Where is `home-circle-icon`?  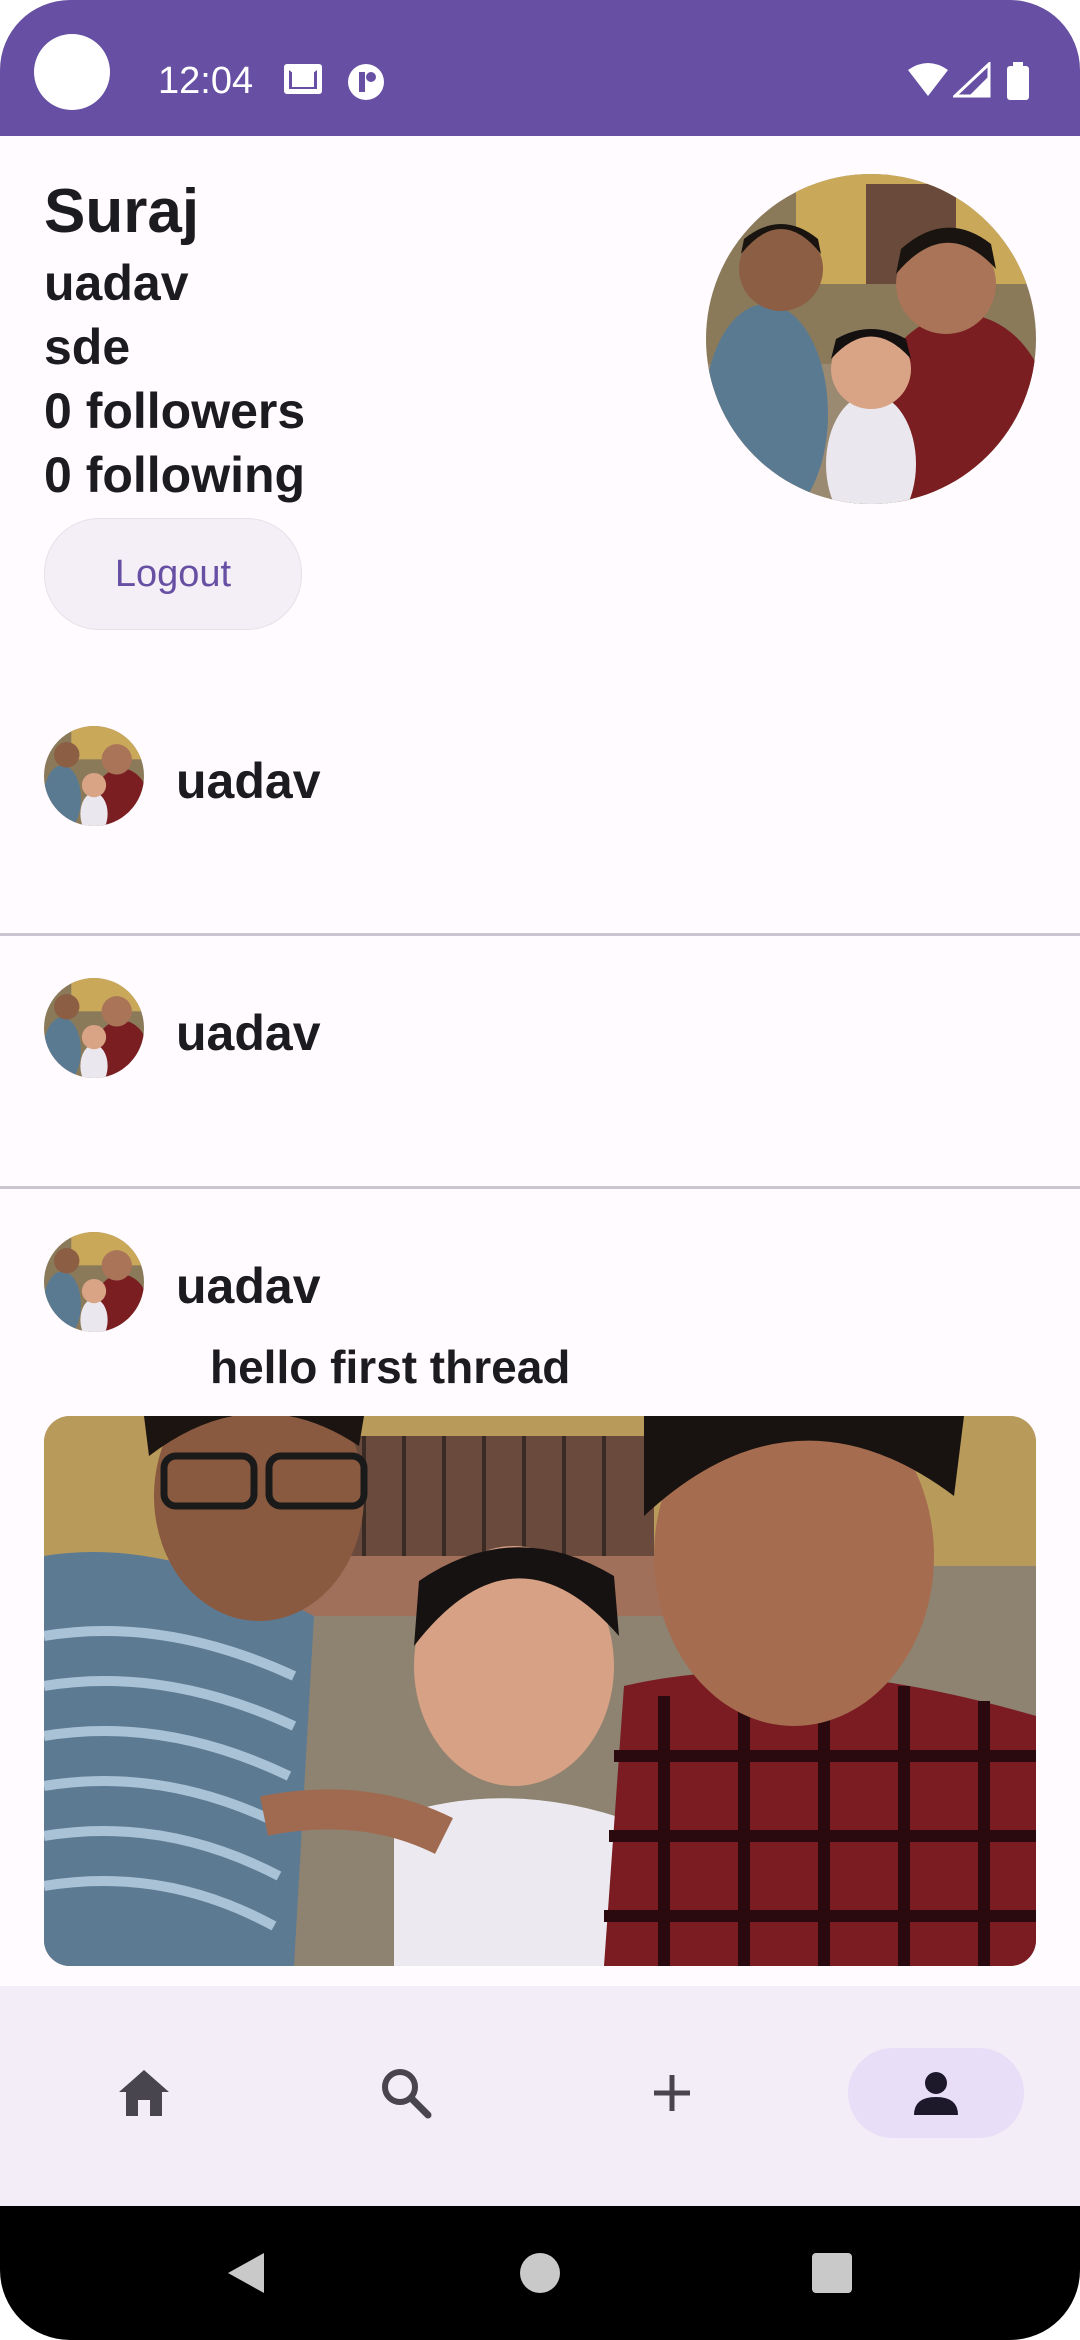 home-circle-icon is located at coordinates (540, 2273).